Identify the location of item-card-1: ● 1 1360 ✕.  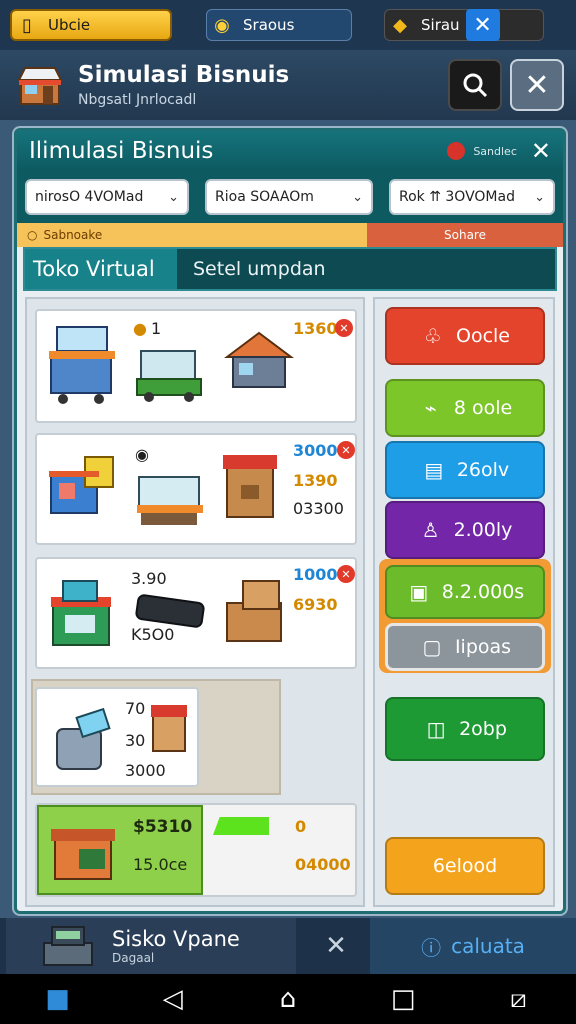
(196, 366).